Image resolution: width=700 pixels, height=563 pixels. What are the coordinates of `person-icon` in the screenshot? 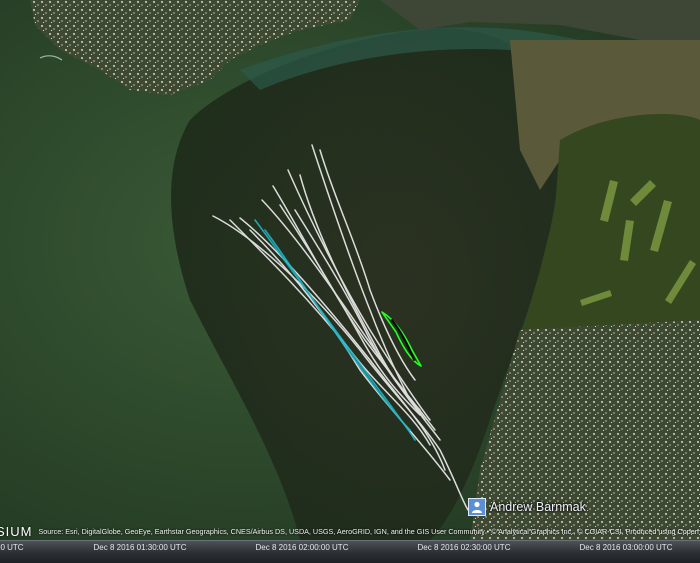 It's located at (477, 507).